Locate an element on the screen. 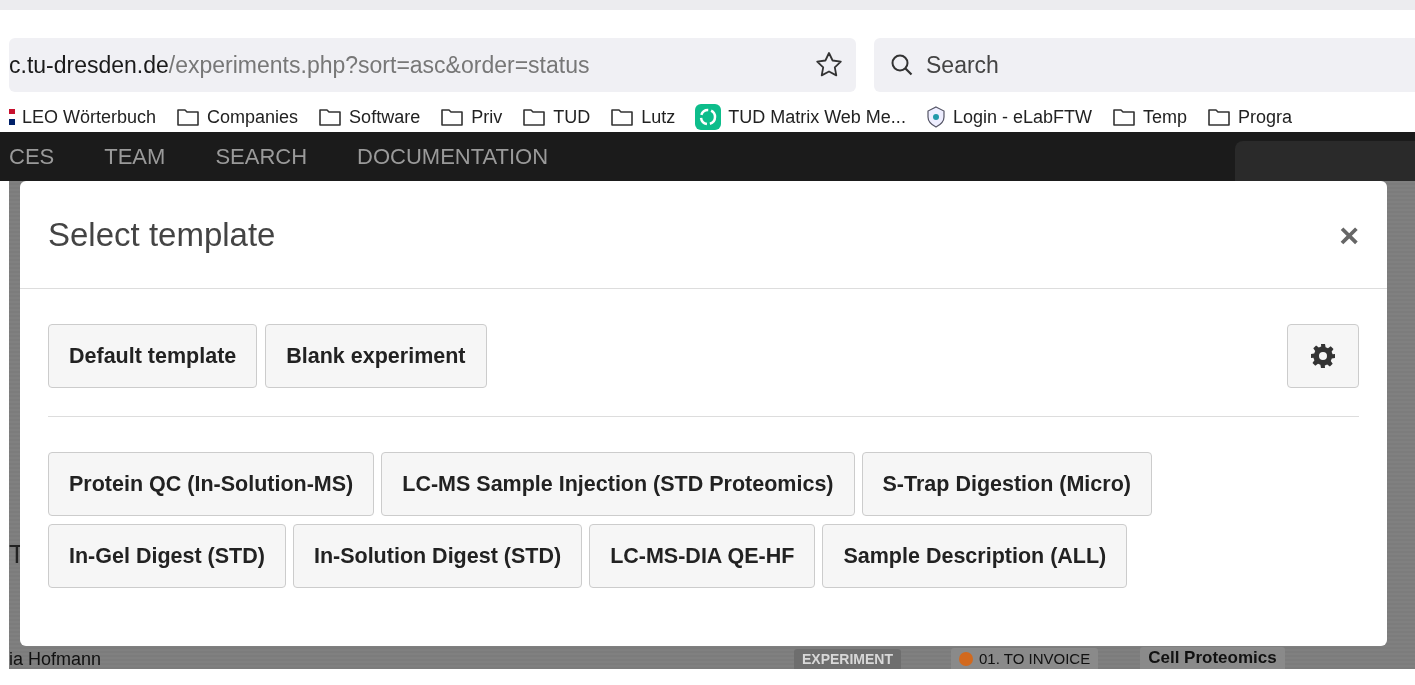 Image resolution: width=1415 pixels, height=685 pixels. shield-icon is located at coordinates (935, 117).